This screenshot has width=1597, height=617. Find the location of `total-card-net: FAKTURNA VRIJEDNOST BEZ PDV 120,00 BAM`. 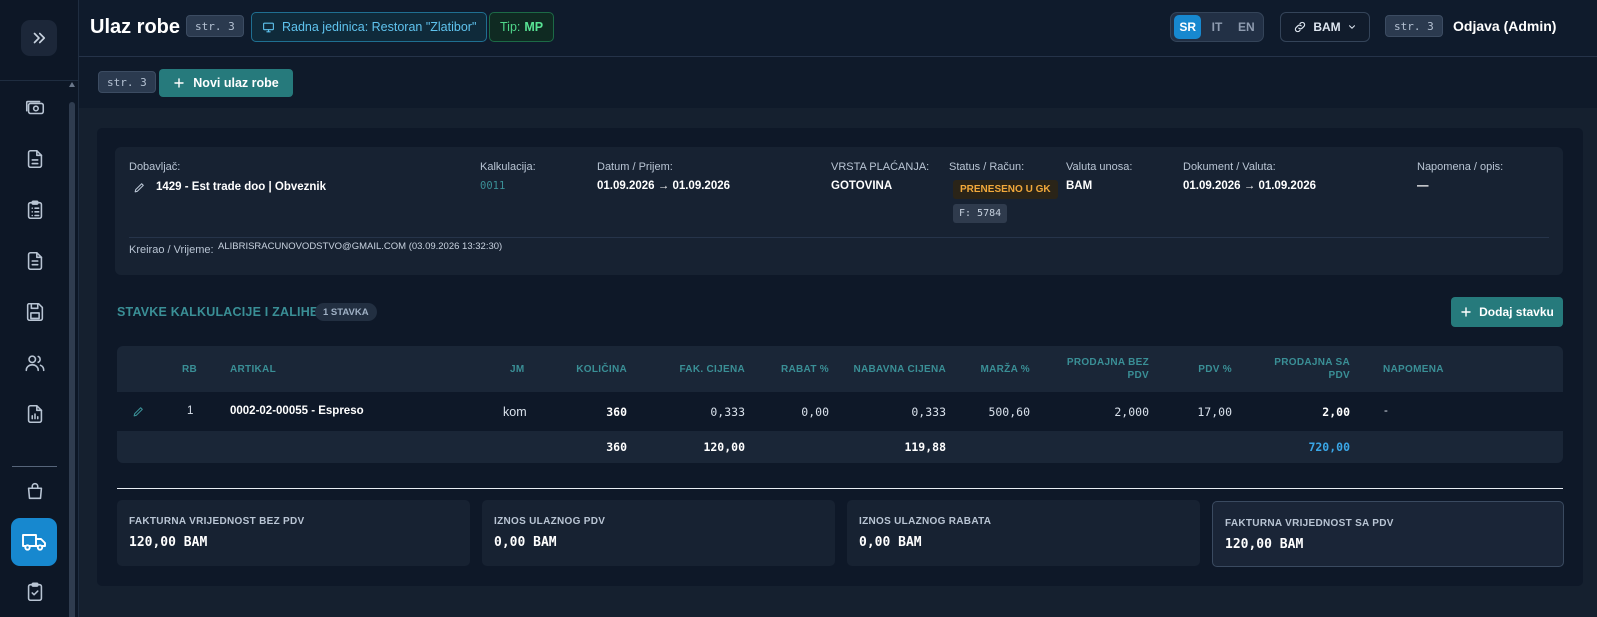

total-card-net: FAKTURNA VRIJEDNOST BEZ PDV 120,00 BAM is located at coordinates (293, 533).